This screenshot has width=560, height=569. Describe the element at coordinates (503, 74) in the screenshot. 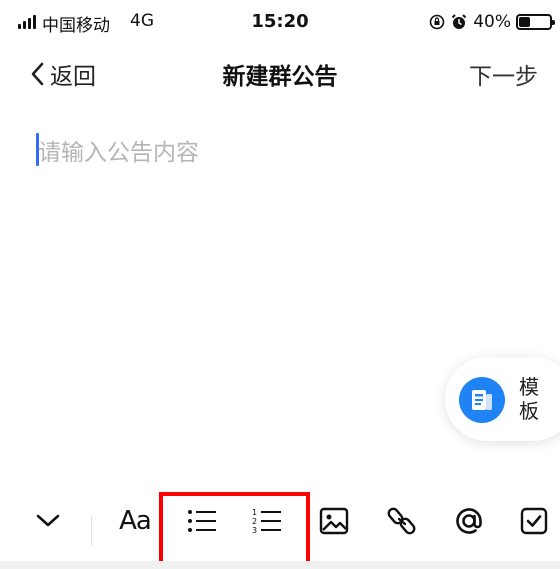

I see `next-step-button: 下一步` at that location.